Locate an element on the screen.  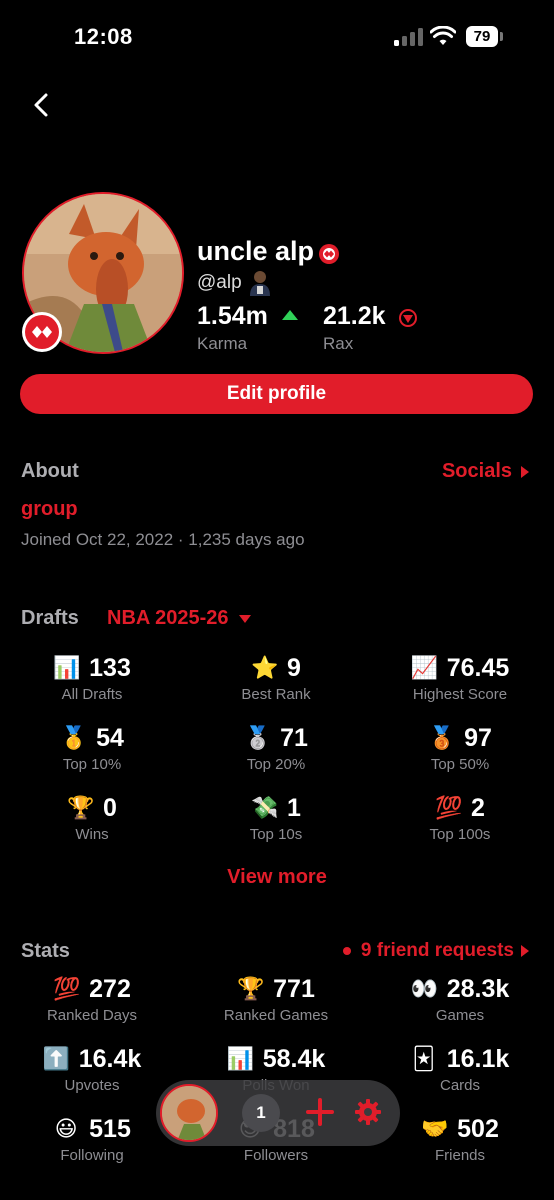
stat-label: Games is located at coordinates (460, 1015).